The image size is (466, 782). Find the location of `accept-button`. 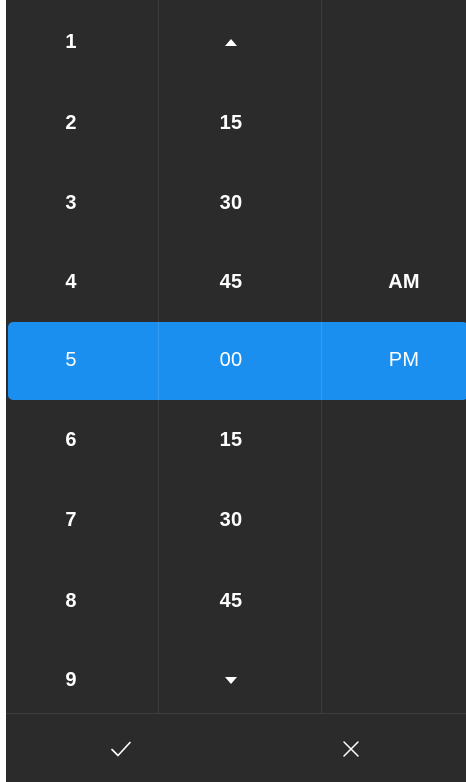

accept-button is located at coordinates (121, 748).